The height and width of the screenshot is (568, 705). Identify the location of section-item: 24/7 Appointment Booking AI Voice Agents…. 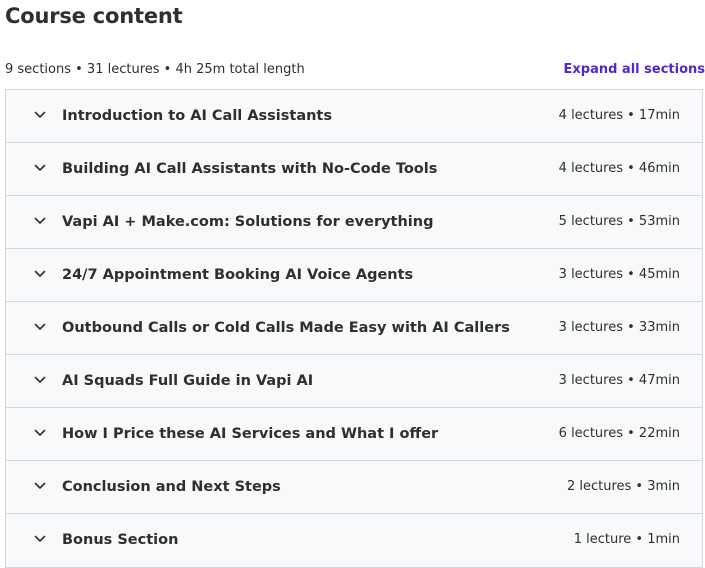
(354, 275).